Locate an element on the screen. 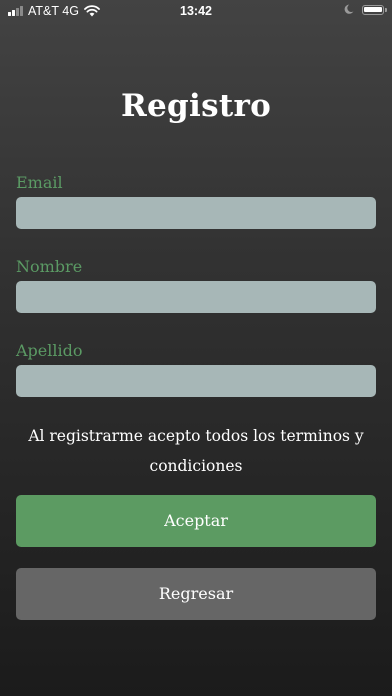 This screenshot has height=696, width=392. battery-icon is located at coordinates (374, 9).